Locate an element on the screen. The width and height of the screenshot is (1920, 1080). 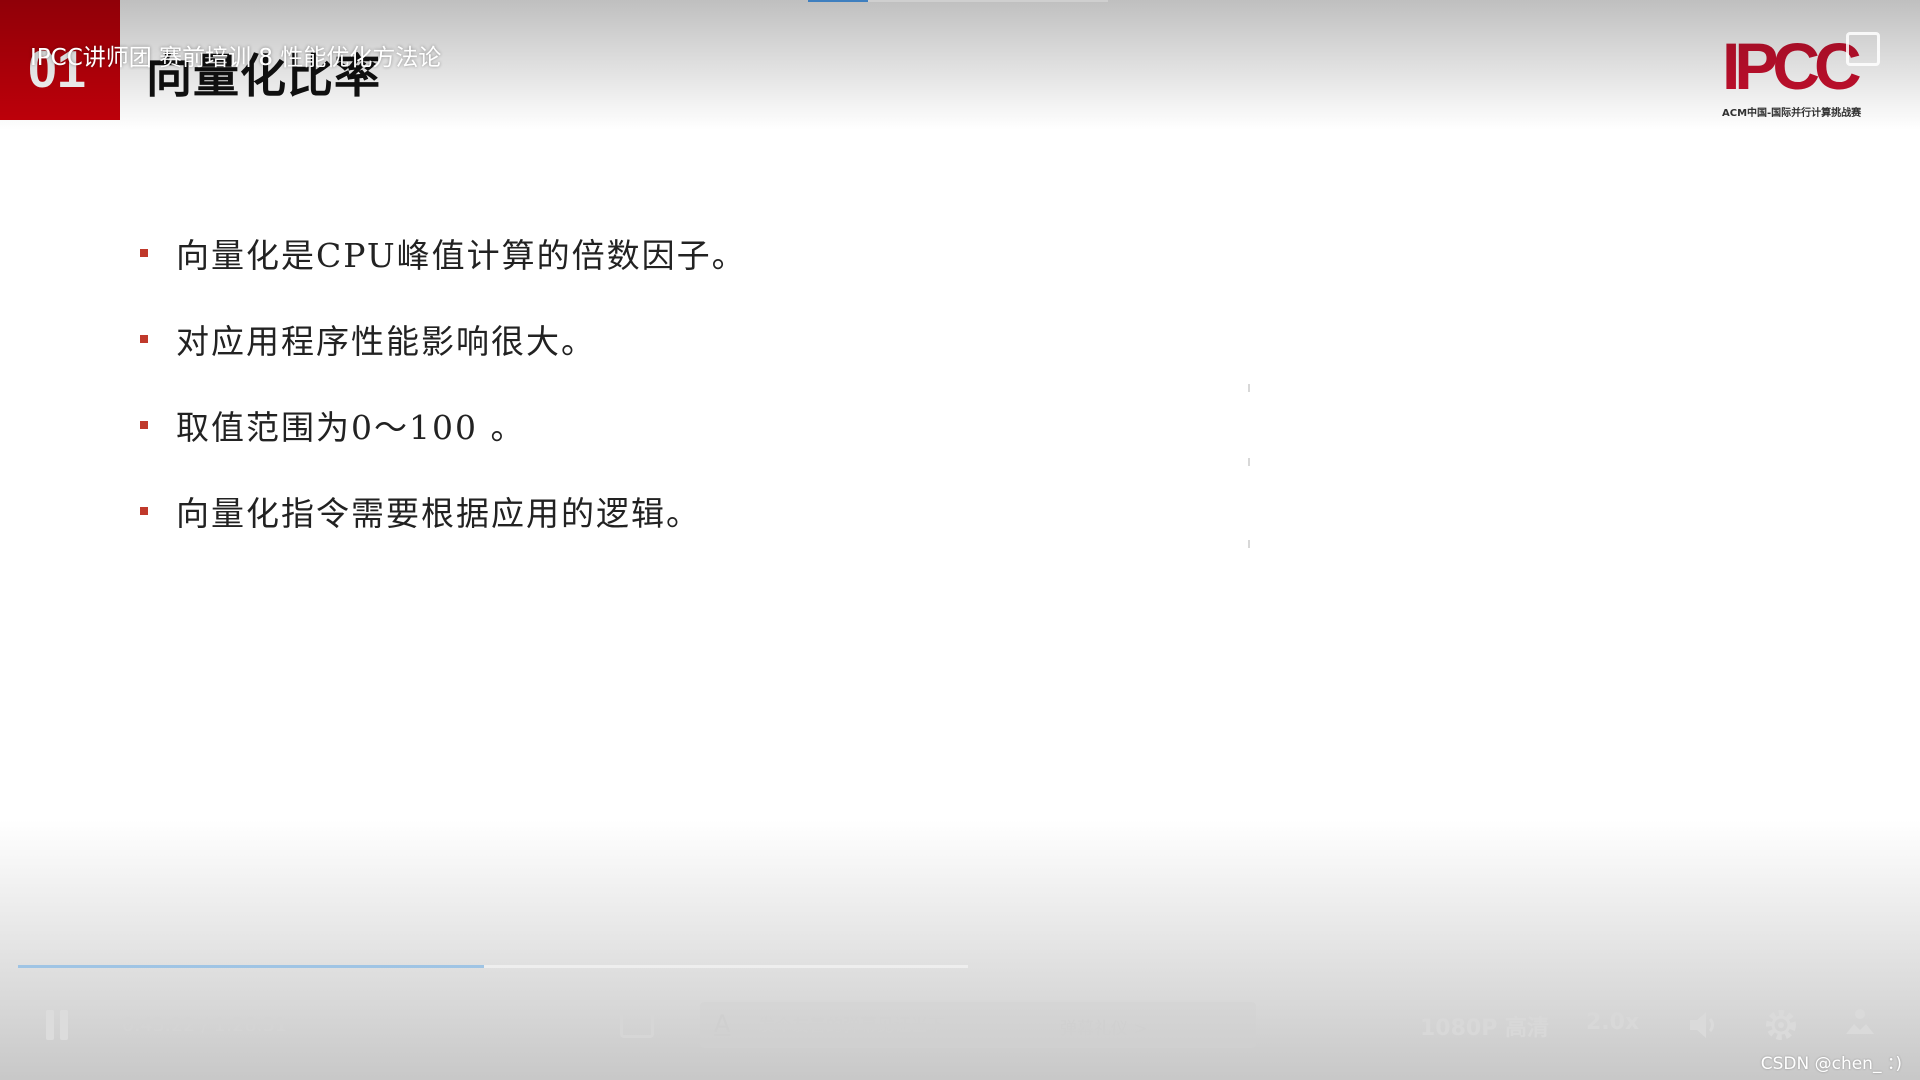
bullet-text: 向量化指令需要根据应用的逻辑。 is located at coordinates (438, 513).